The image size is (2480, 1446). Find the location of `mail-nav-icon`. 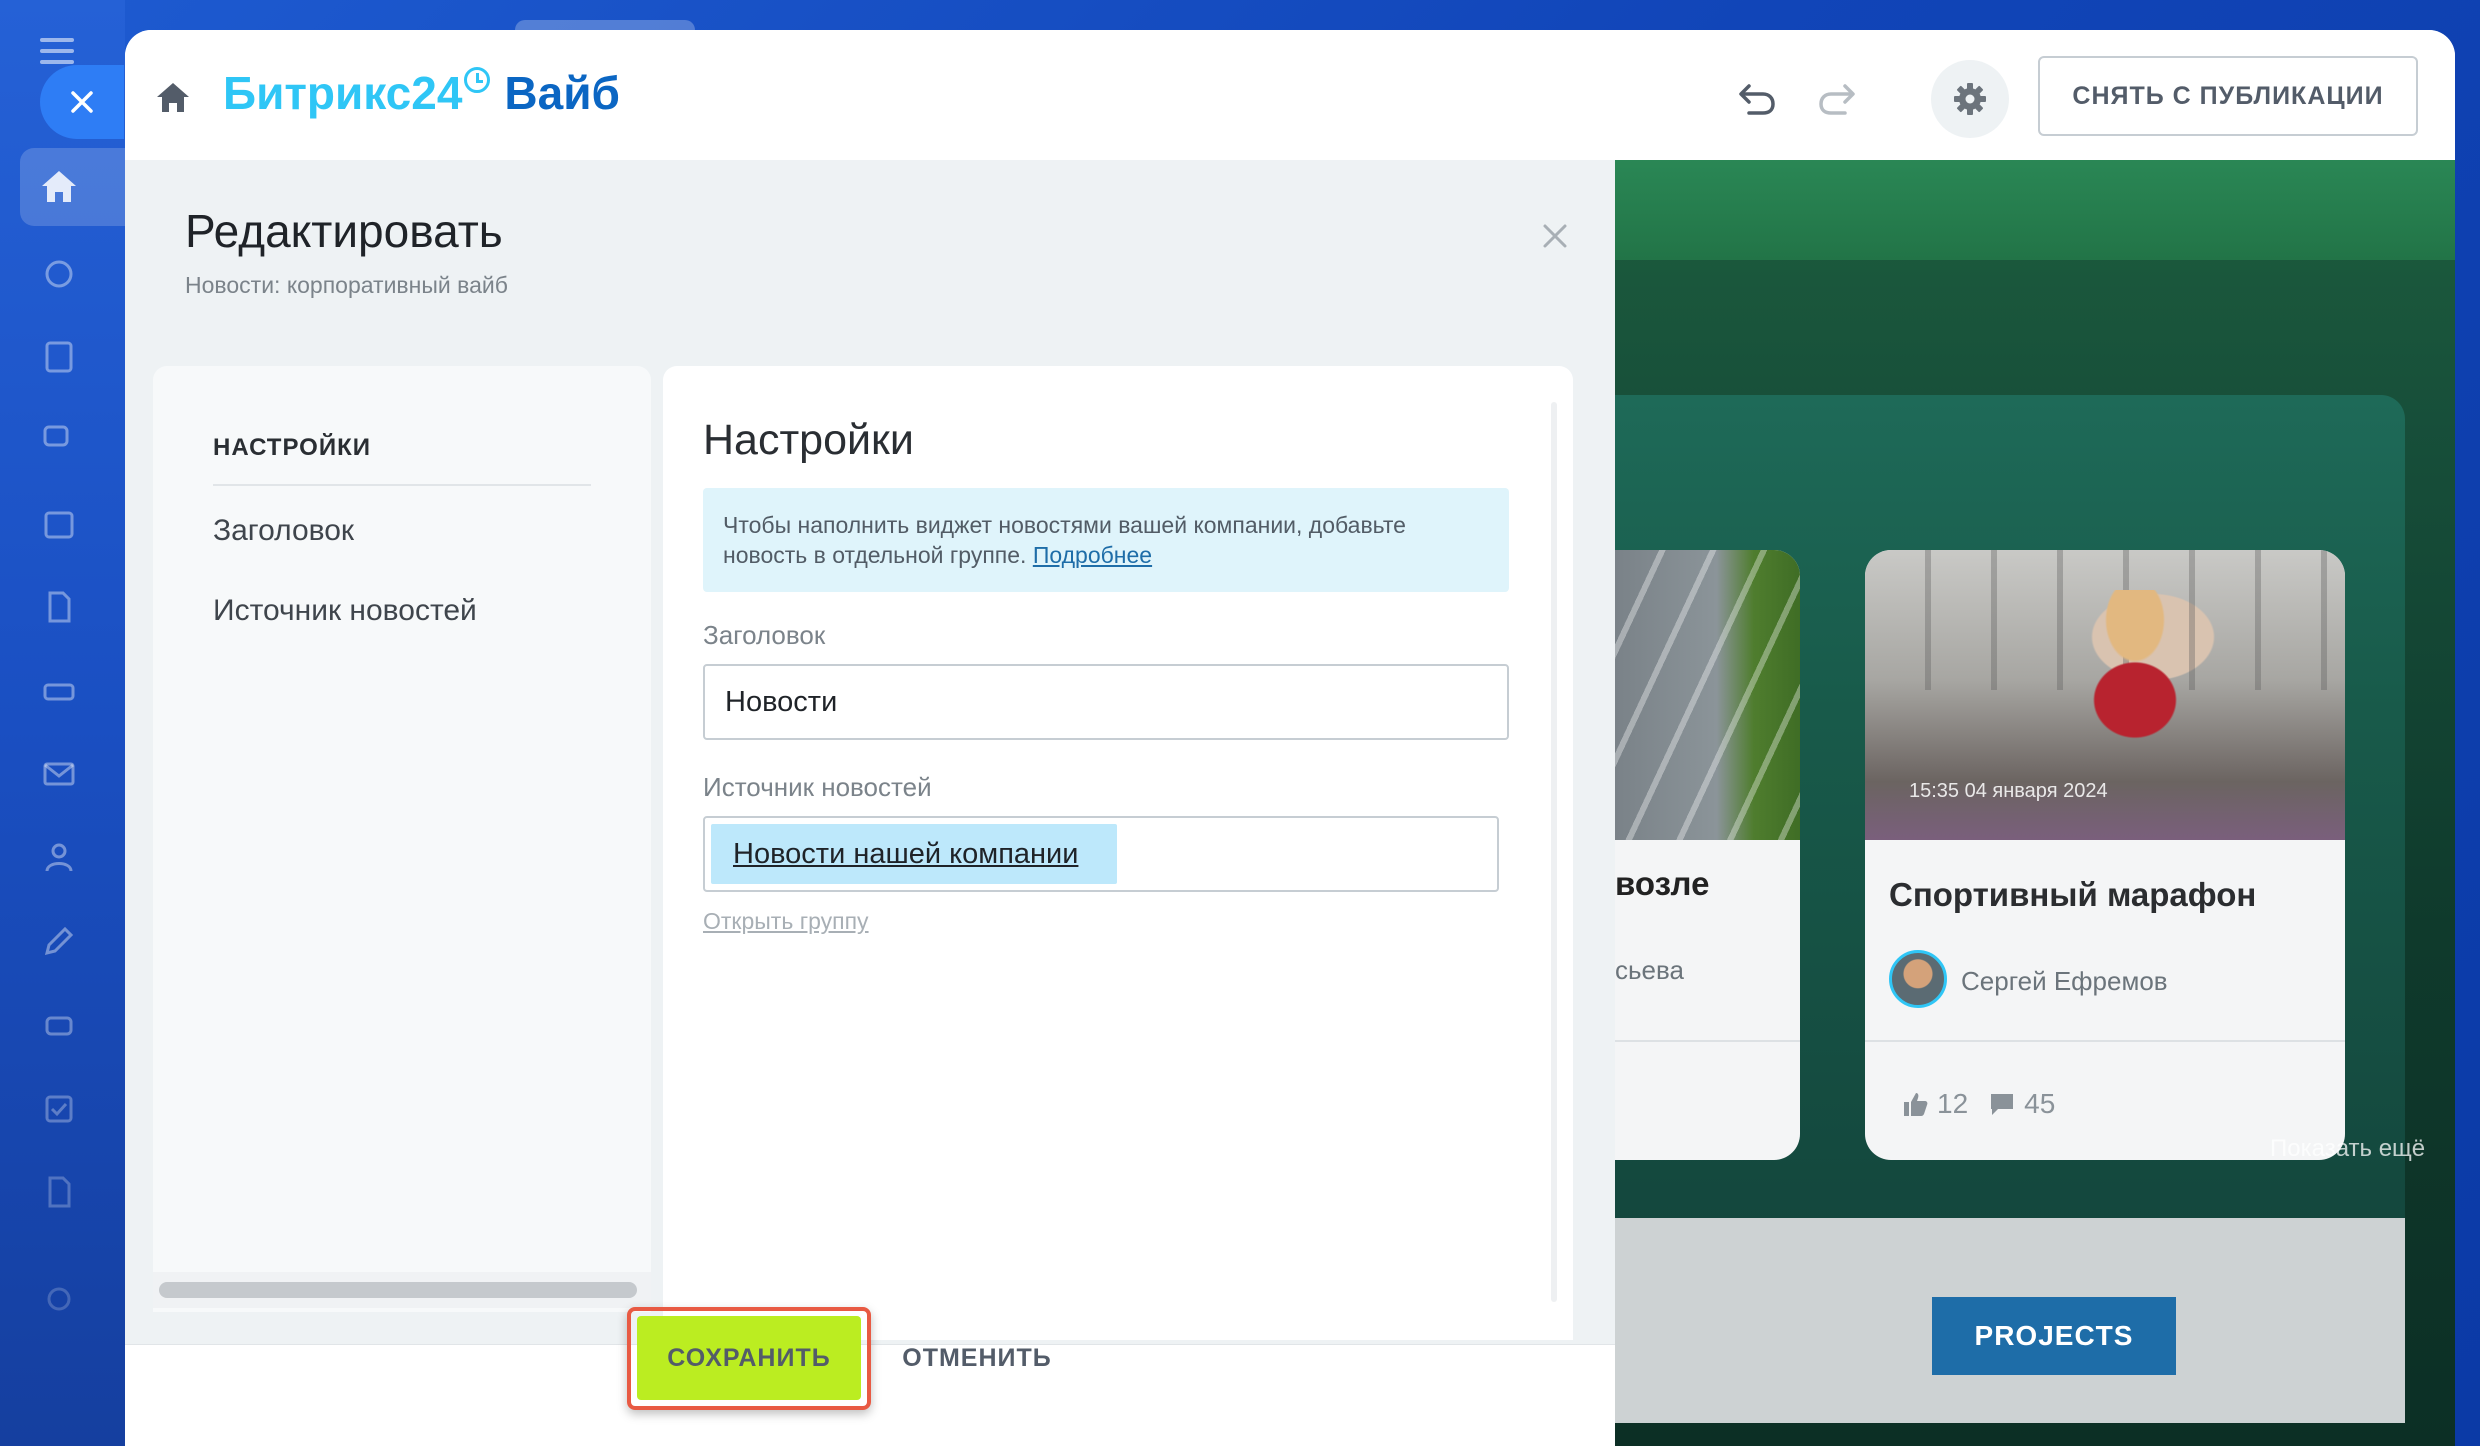

mail-nav-icon is located at coordinates (59, 774).